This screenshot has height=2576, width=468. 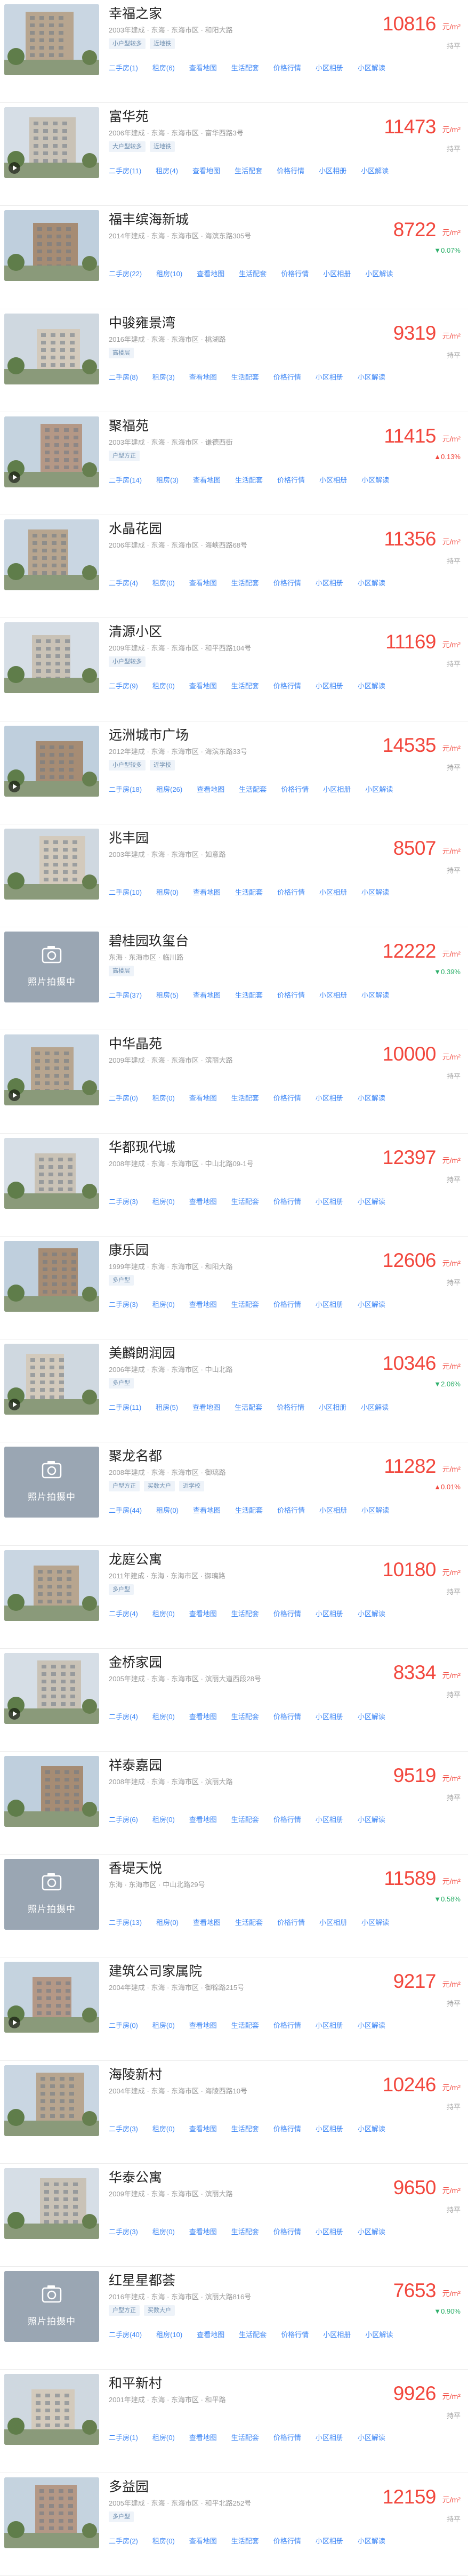 What do you see at coordinates (129, 2486) in the screenshot?
I see `community-name: 多益园` at bounding box center [129, 2486].